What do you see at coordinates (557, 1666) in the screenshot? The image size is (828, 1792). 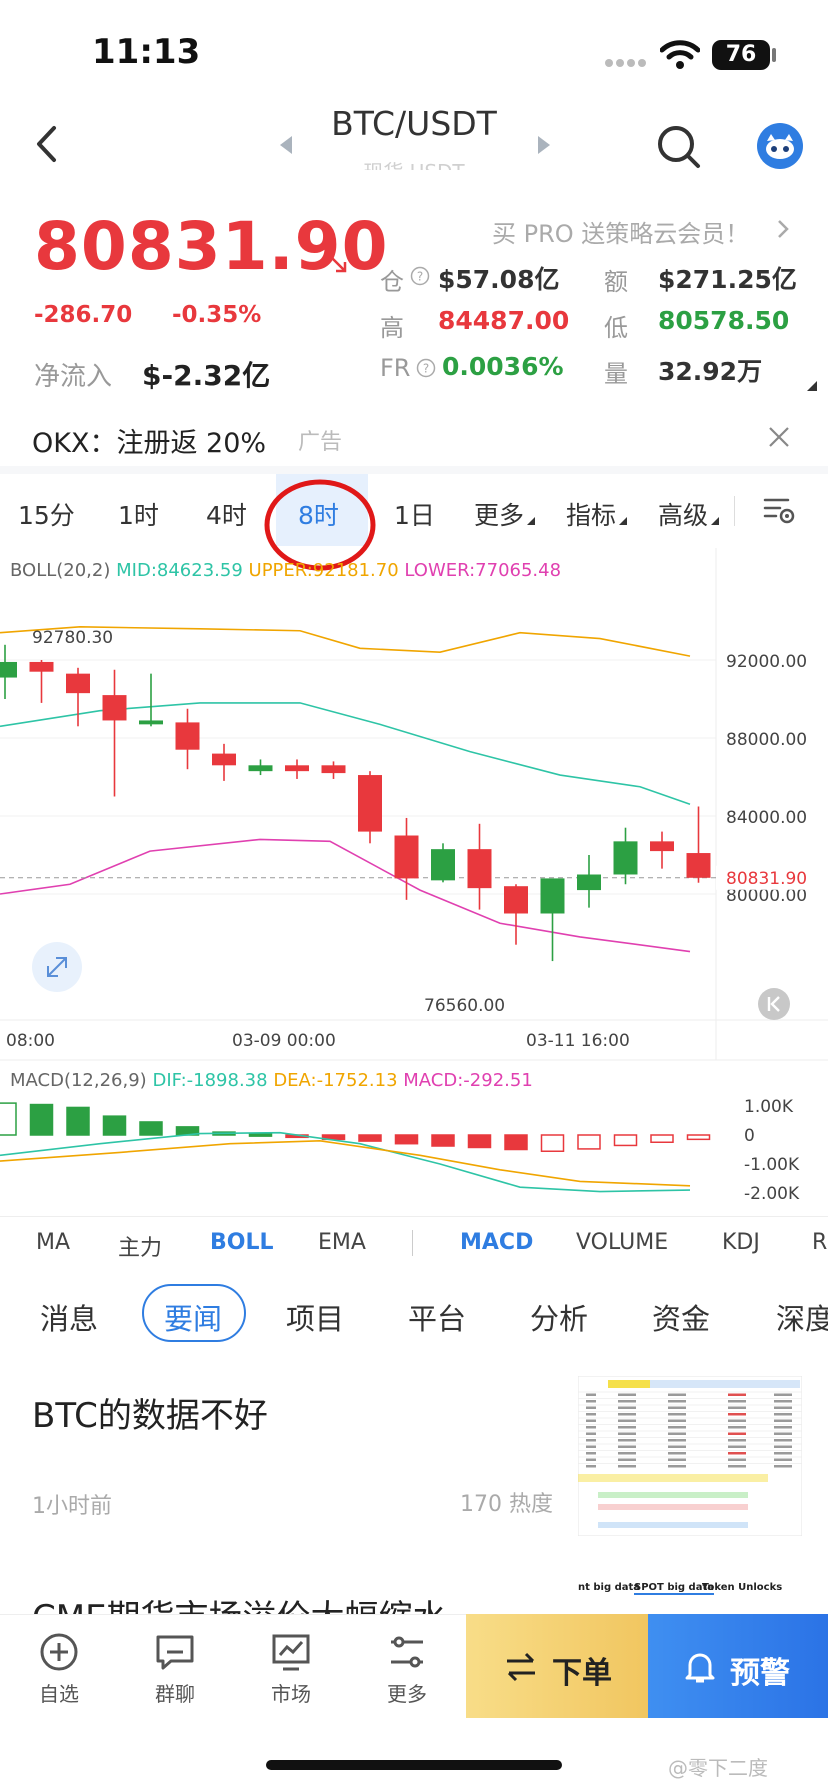 I see `place-order-button: 下单` at bounding box center [557, 1666].